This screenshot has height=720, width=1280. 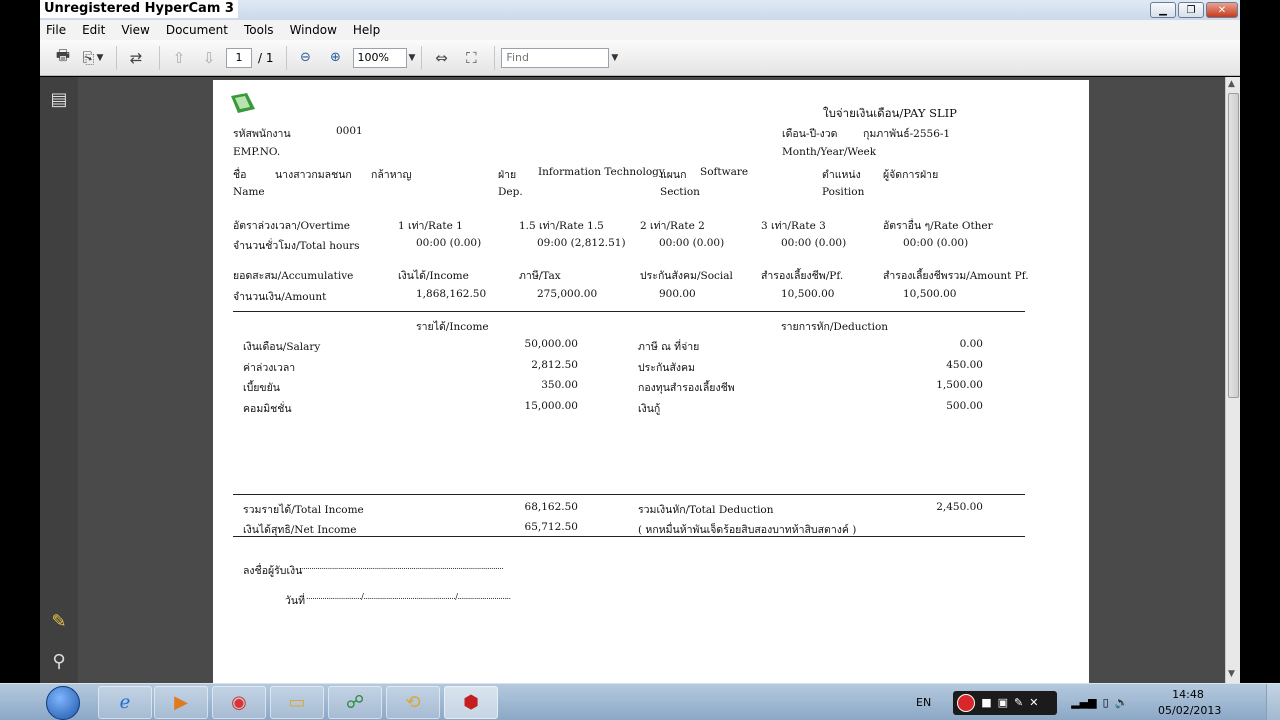 What do you see at coordinates (181, 702) in the screenshot?
I see `media-player-icon: ▶` at bounding box center [181, 702].